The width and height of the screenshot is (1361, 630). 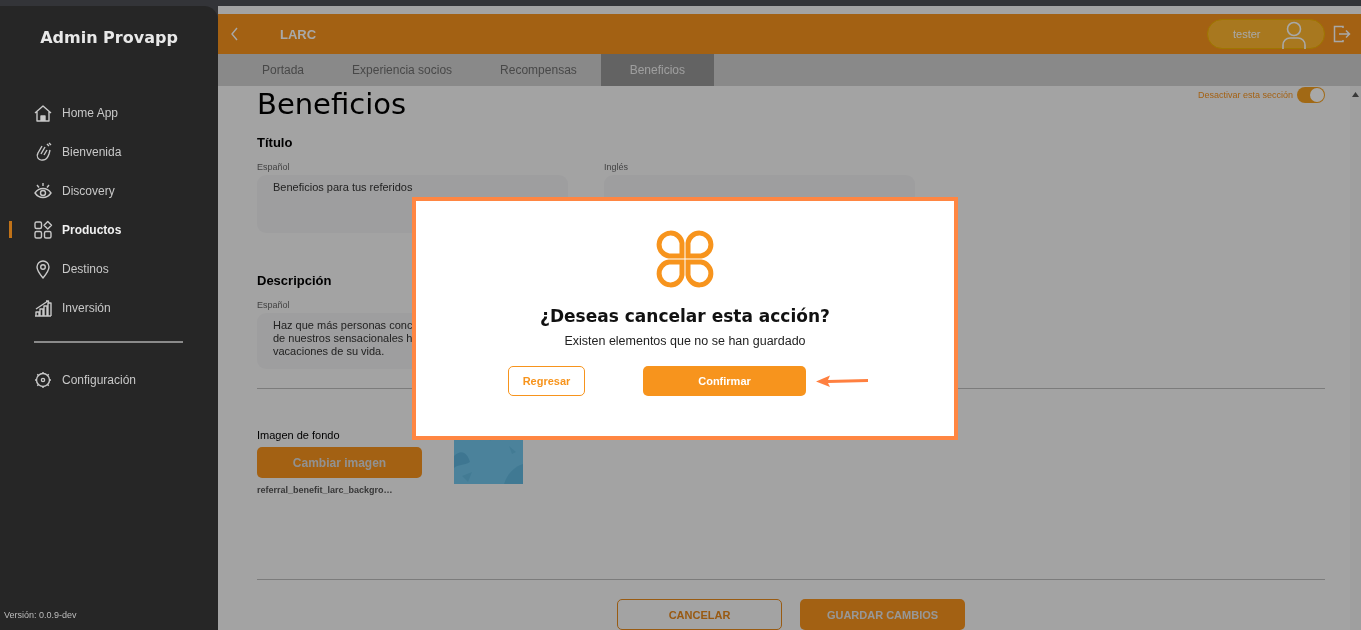 What do you see at coordinates (109, 37) in the screenshot?
I see `app-title: Admin Provapp` at bounding box center [109, 37].